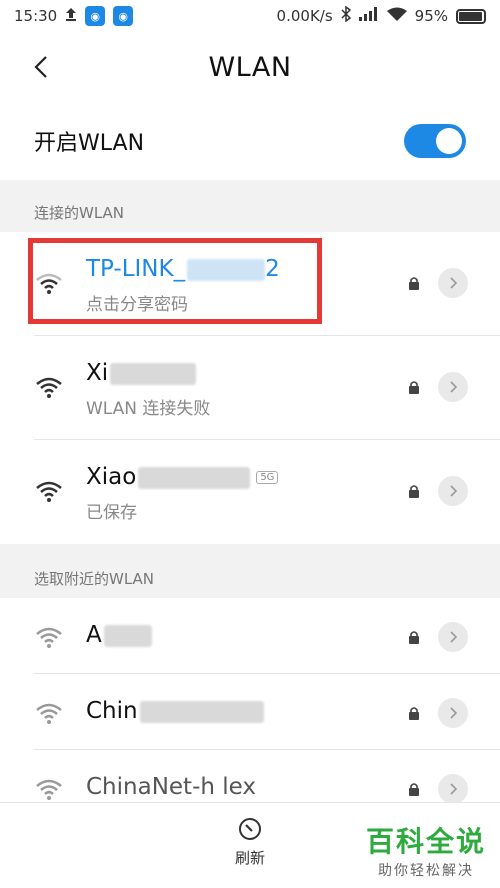  What do you see at coordinates (396, 16) in the screenshot?
I see `wifi-status-icon` at bounding box center [396, 16].